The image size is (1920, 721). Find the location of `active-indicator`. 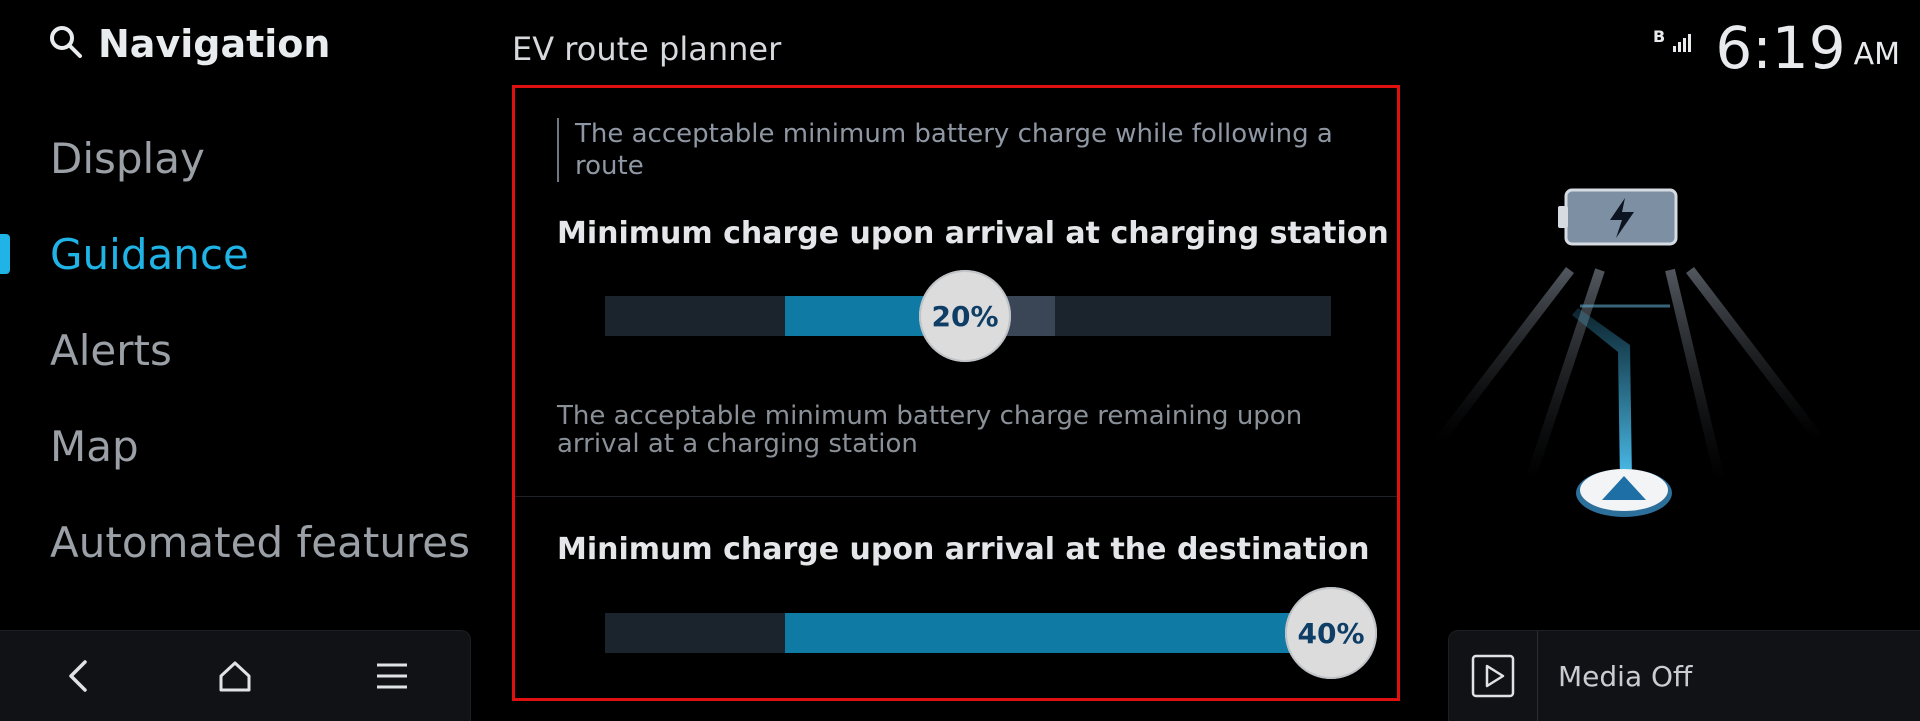

active-indicator is located at coordinates (5, 254).